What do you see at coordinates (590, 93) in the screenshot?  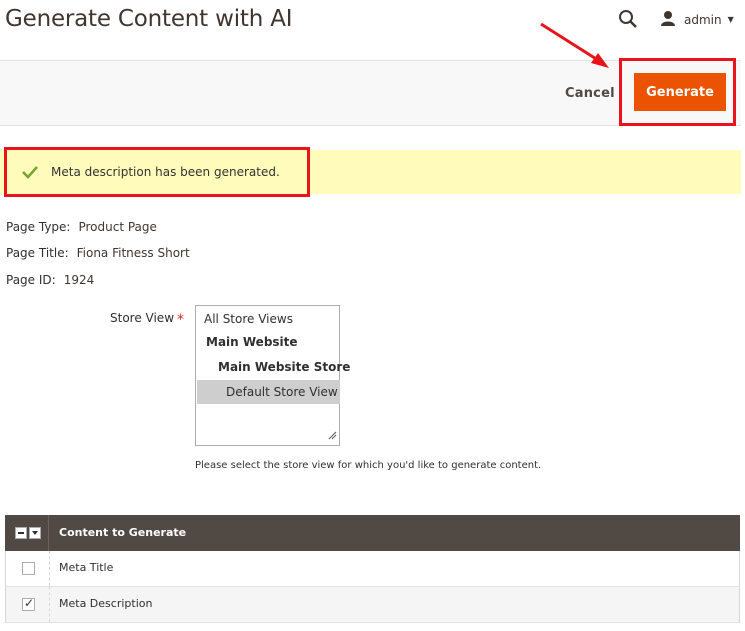 I see `cancel-button: Cancel` at bounding box center [590, 93].